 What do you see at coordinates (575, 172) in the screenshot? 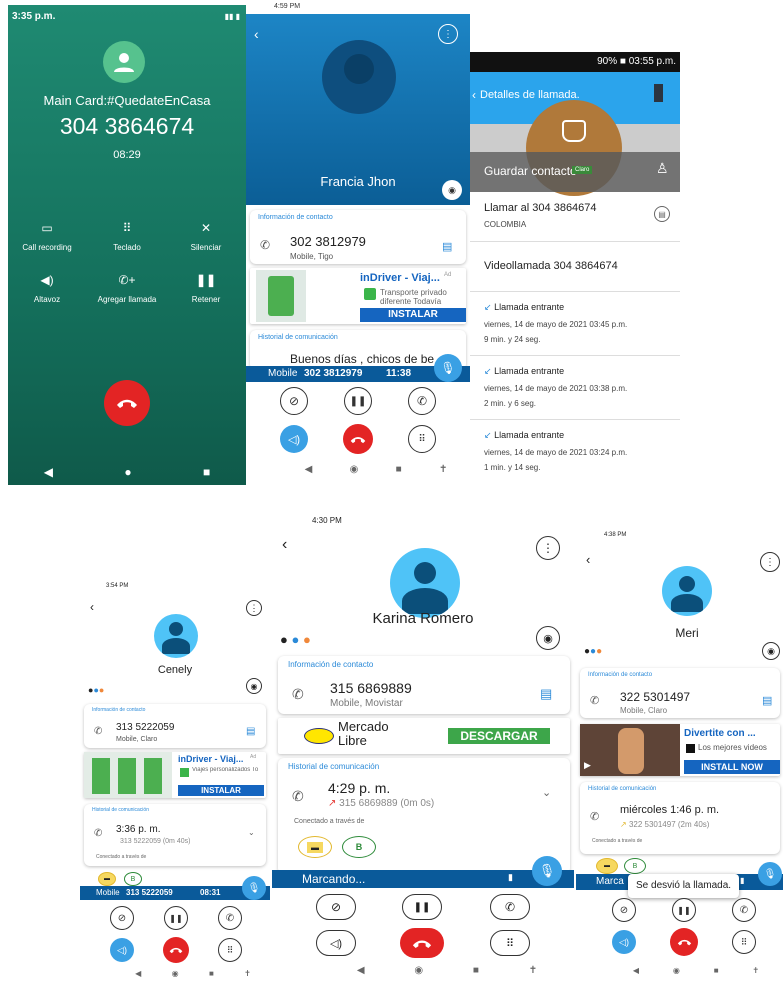
I see `save-contact-row: Guardar contacto Claro ♙` at bounding box center [575, 172].